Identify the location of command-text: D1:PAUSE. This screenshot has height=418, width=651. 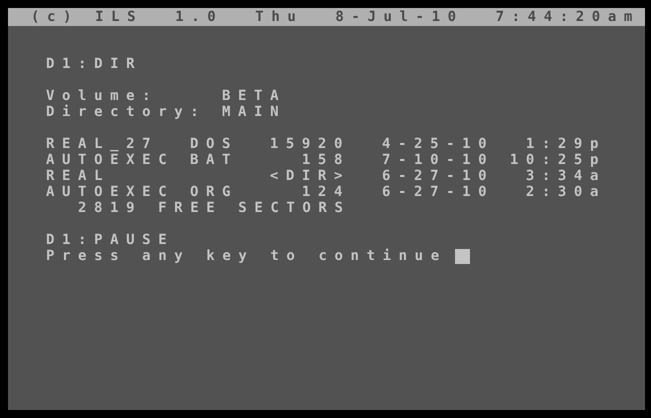
(111, 240).